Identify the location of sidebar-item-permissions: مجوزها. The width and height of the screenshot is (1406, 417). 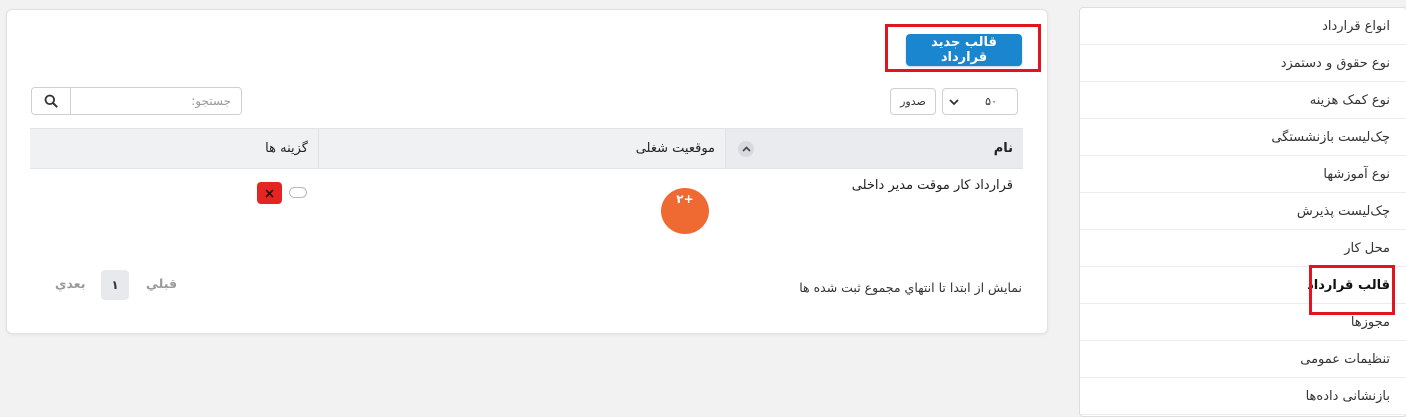
(1243, 322).